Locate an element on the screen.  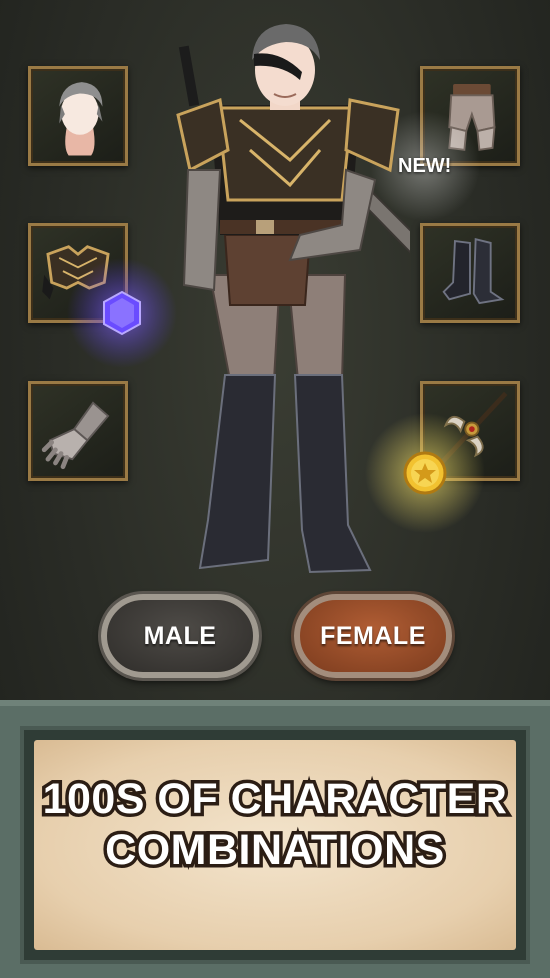
gauntlet-icon is located at coordinates (75, 435).